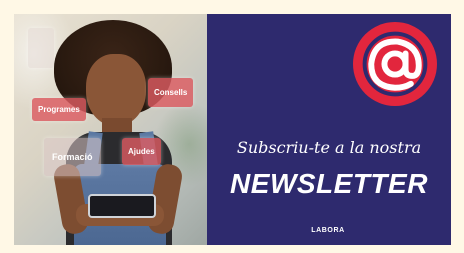 This screenshot has width=464, height=253. I want to click on smartphone, so click(122, 206).